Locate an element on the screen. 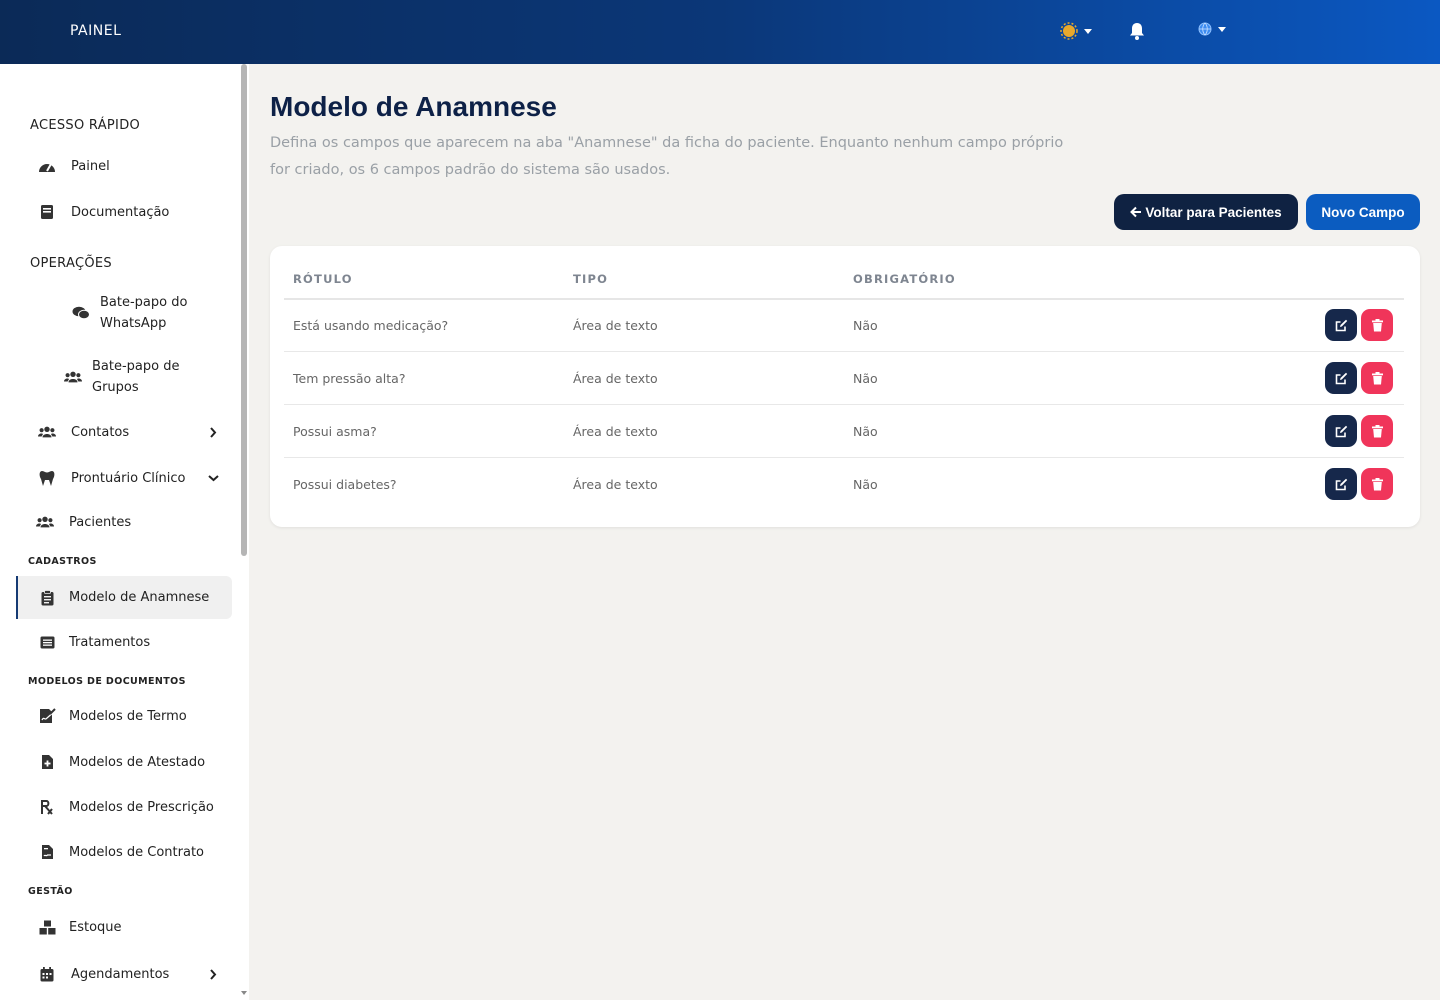 The width and height of the screenshot is (1440, 1000). cell-label: Possui diabetes? is located at coordinates (345, 484).